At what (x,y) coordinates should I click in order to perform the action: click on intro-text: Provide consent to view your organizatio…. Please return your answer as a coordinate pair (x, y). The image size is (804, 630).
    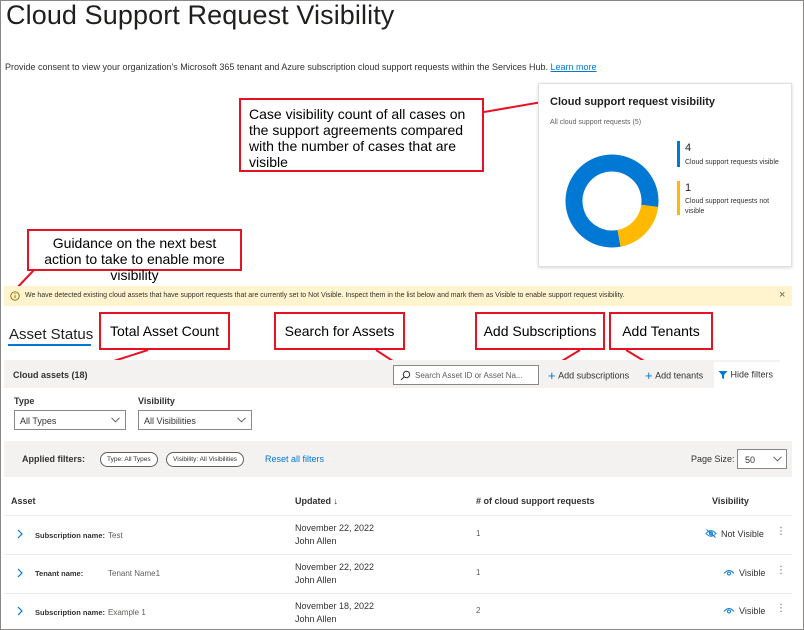
    Looking at the image, I should click on (301, 67).